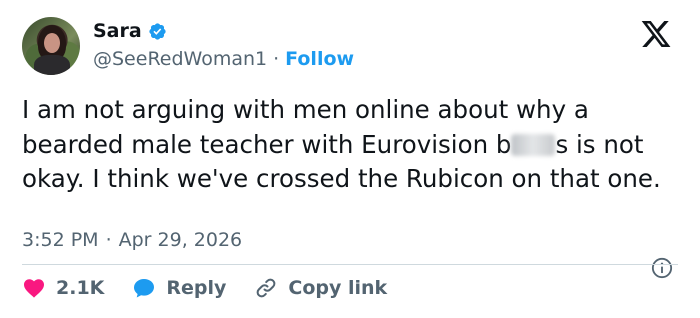 This screenshot has width=700, height=318. What do you see at coordinates (157, 31) in the screenshot?
I see `verified-badge-icon` at bounding box center [157, 31].